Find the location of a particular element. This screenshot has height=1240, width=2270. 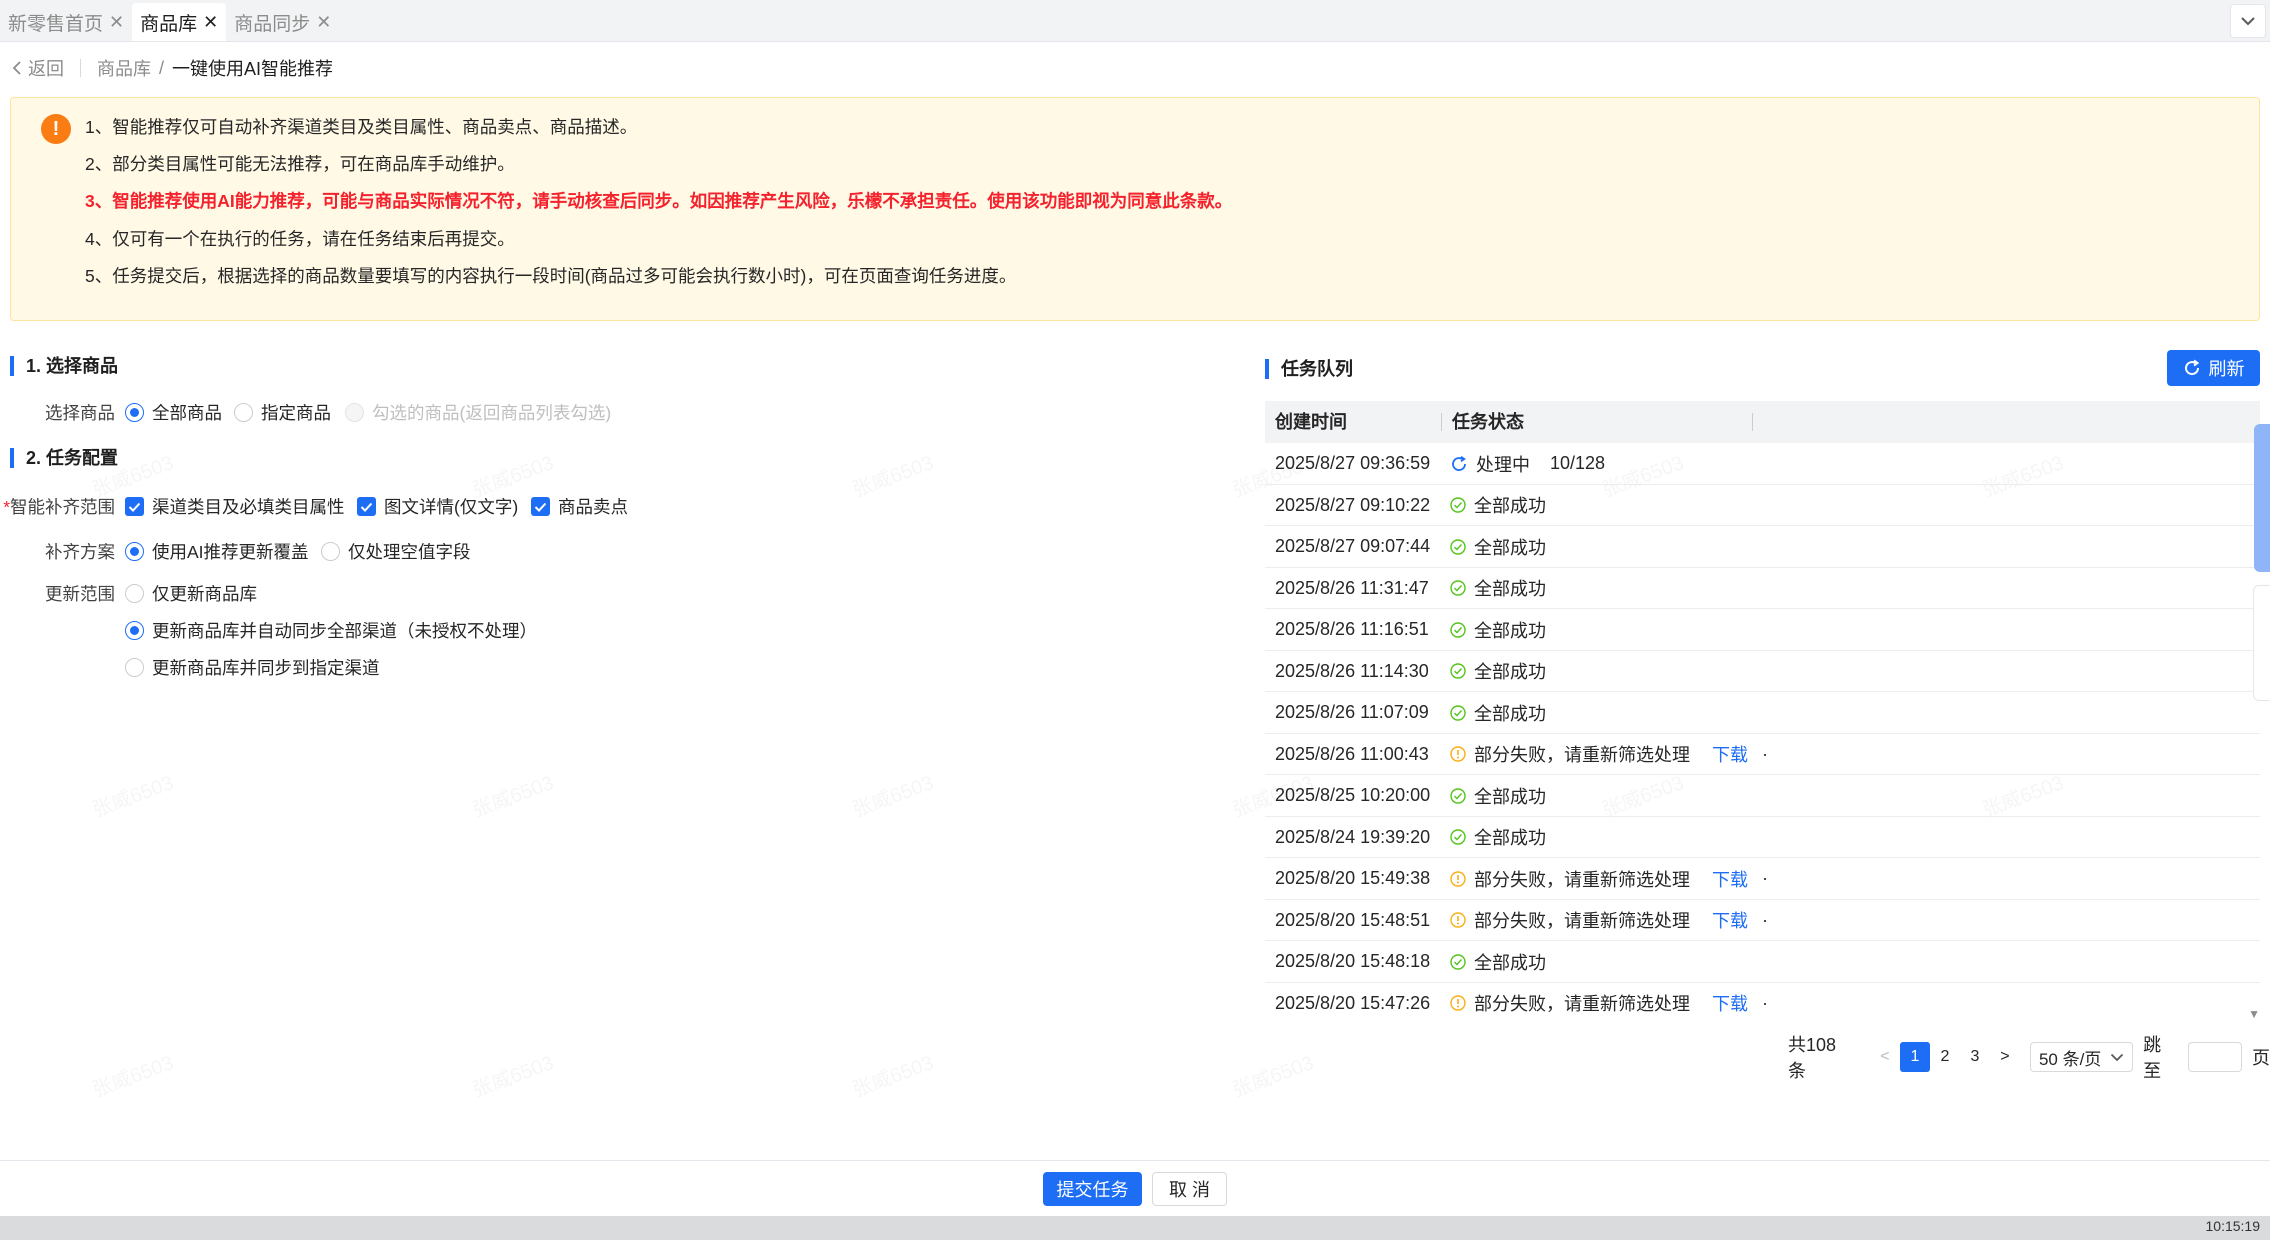

tab-label: 新零售首页 is located at coordinates (56, 24).